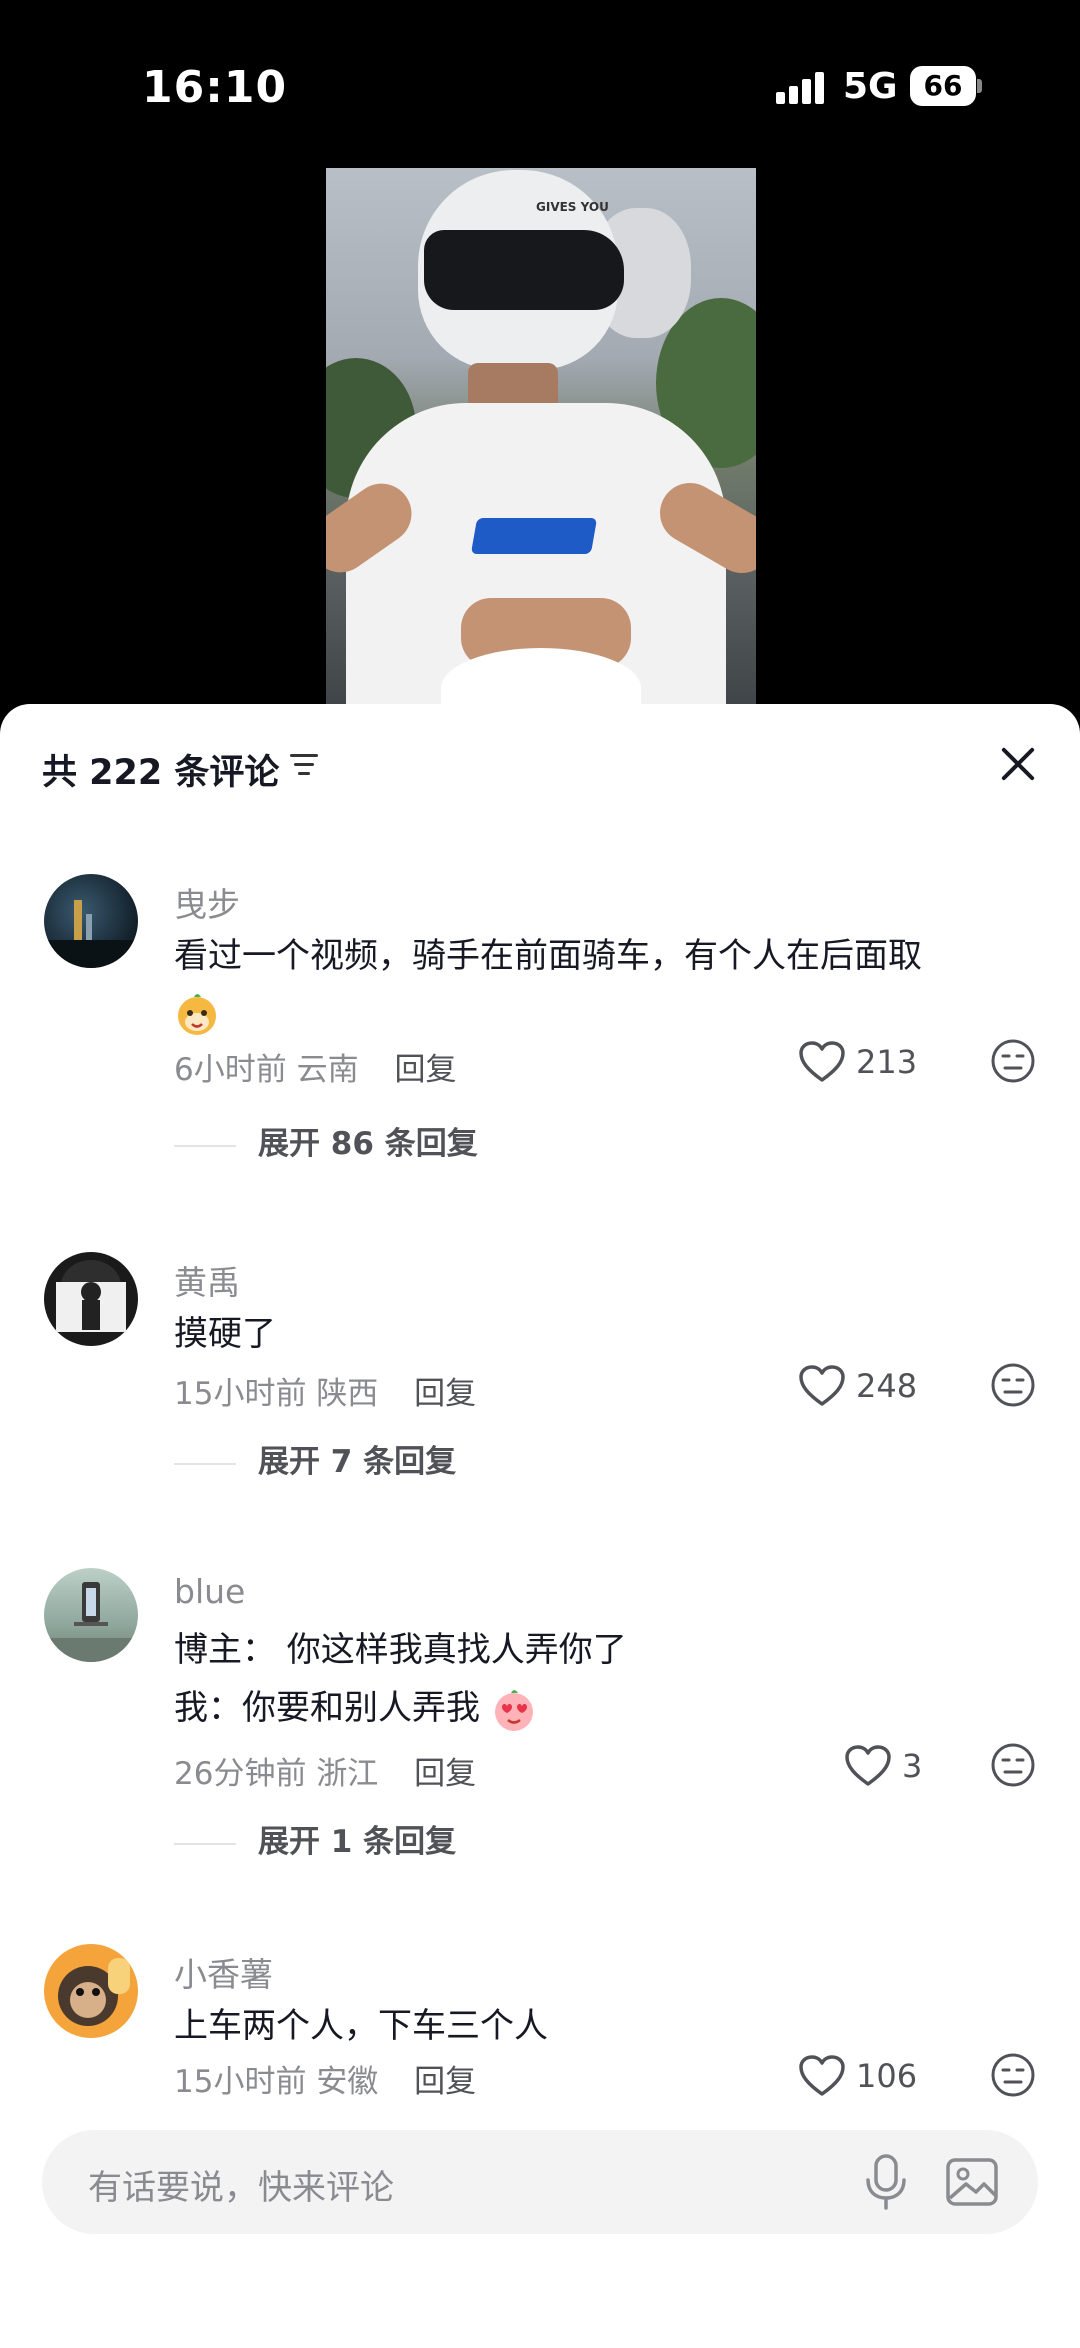 Image resolution: width=1080 pixels, height=2348 pixels. I want to click on battery-level: 66, so click(943, 86).